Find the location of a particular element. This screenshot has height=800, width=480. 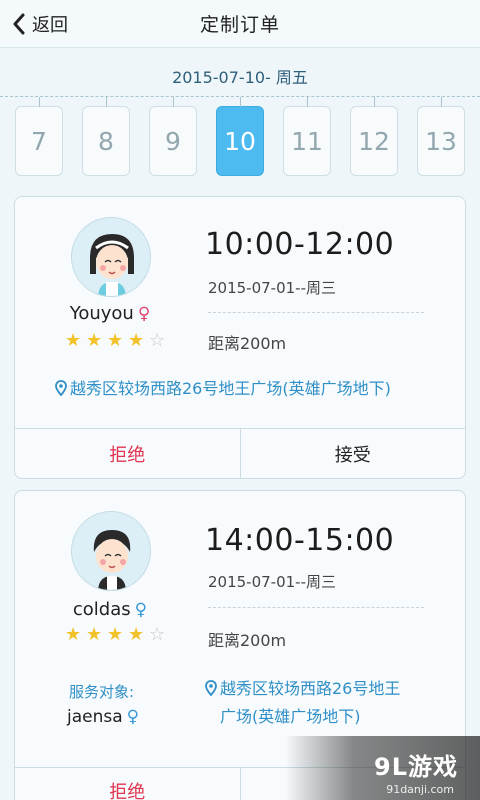

time-range: 10:00-12:00 is located at coordinates (300, 244).